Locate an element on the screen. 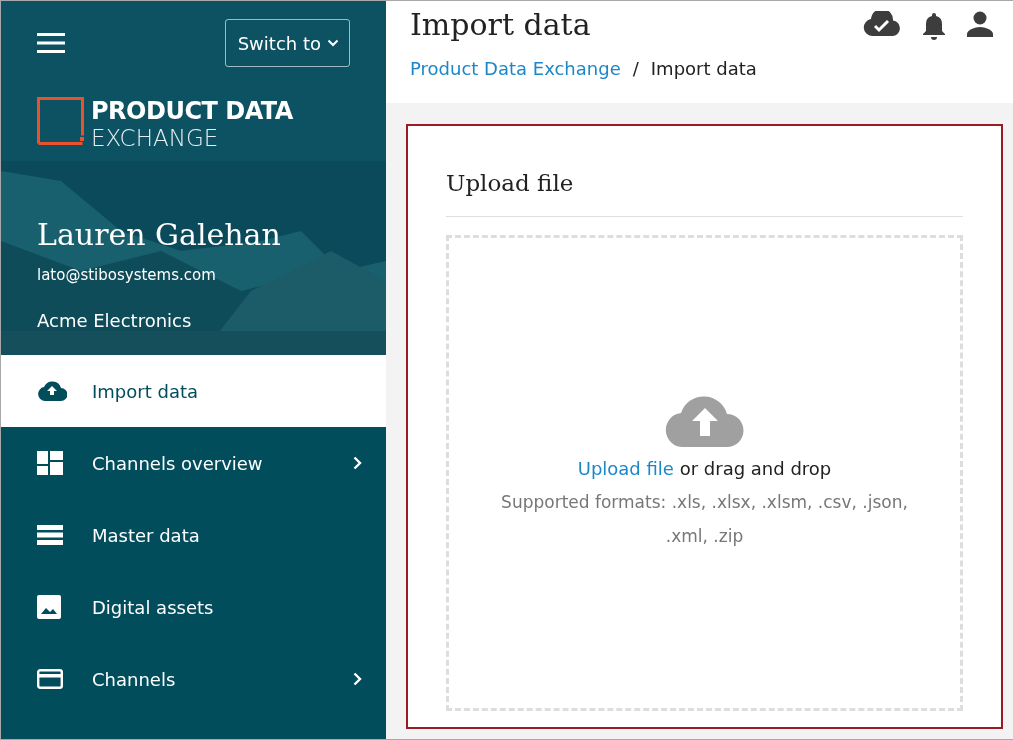  sidebar-item-label: Channels is located at coordinates (134, 679).